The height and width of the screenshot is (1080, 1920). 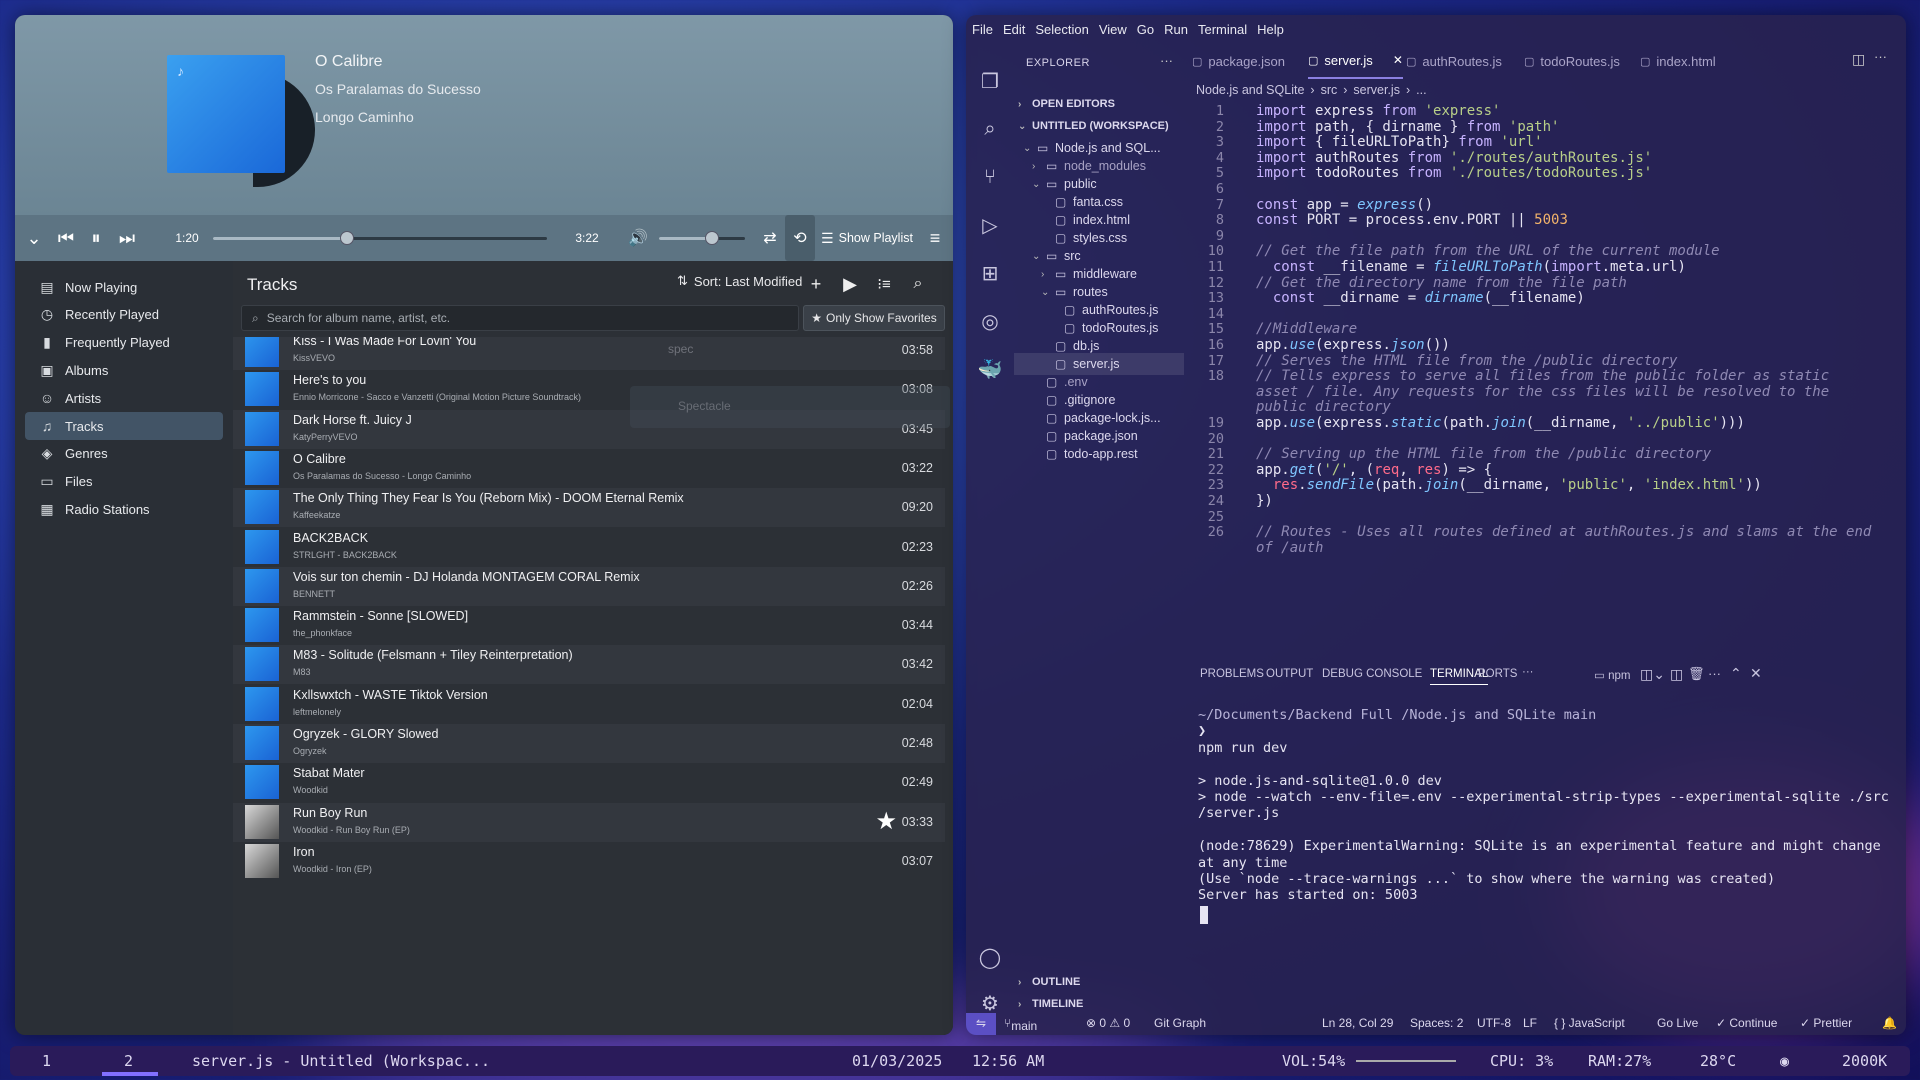 I want to click on search-input: ⌕ Search for album name, artist, etc., so click(x=520, y=318).